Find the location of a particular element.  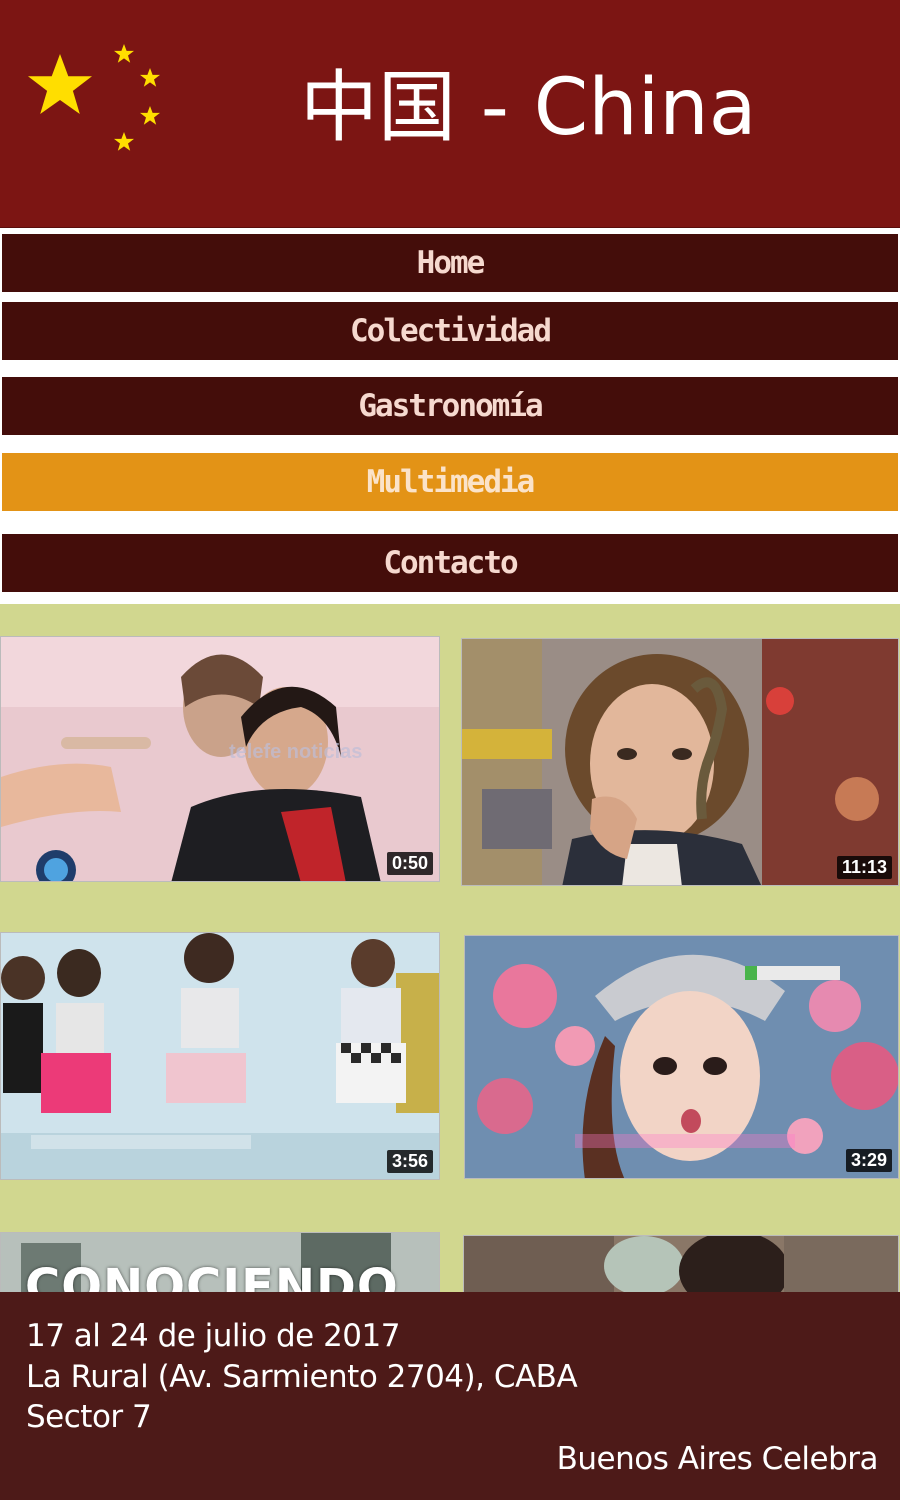

video-thumbnail: 11:13 is located at coordinates (680, 762).